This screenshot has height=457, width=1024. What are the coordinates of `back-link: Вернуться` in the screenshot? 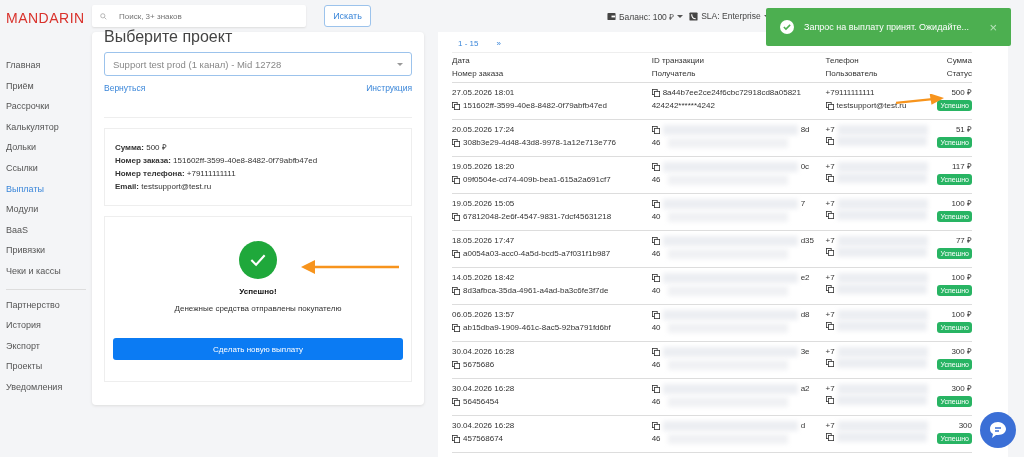 It's located at (125, 88).